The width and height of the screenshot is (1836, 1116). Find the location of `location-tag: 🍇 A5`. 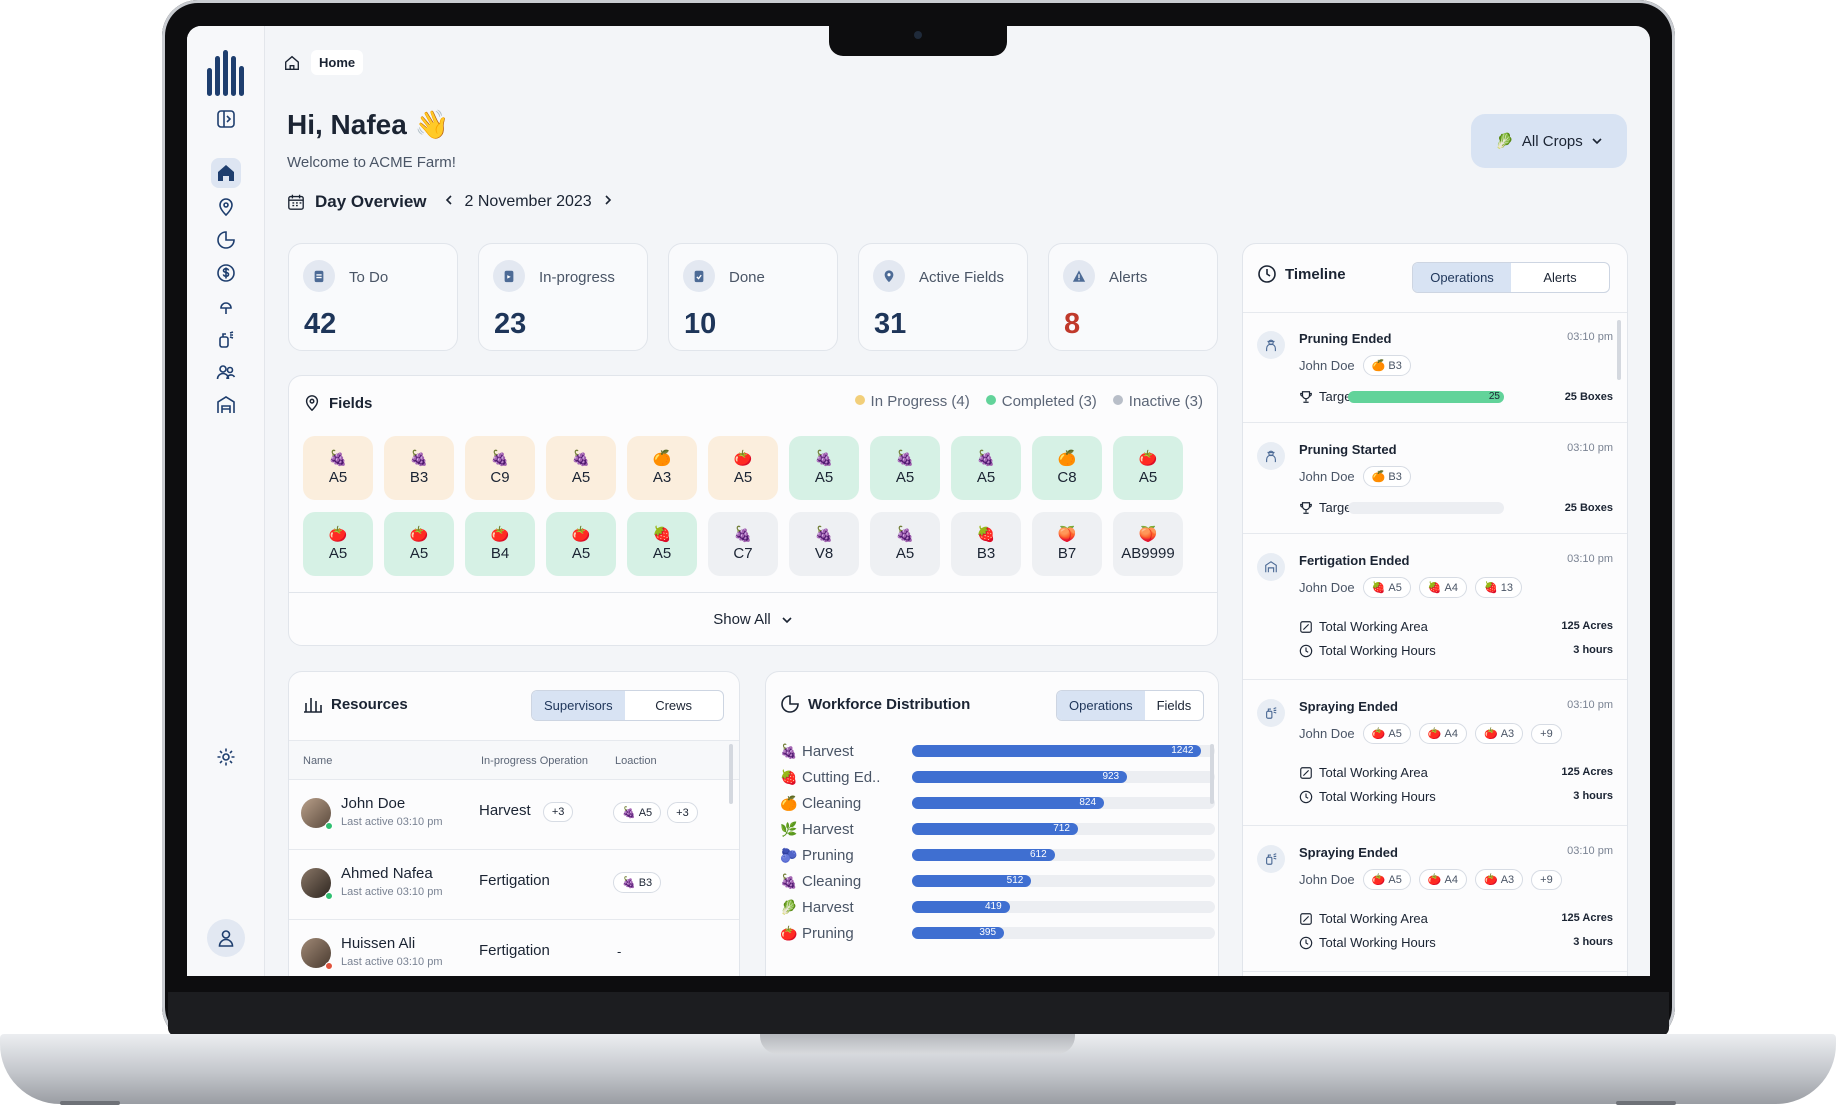

location-tag: 🍇 A5 is located at coordinates (637, 812).